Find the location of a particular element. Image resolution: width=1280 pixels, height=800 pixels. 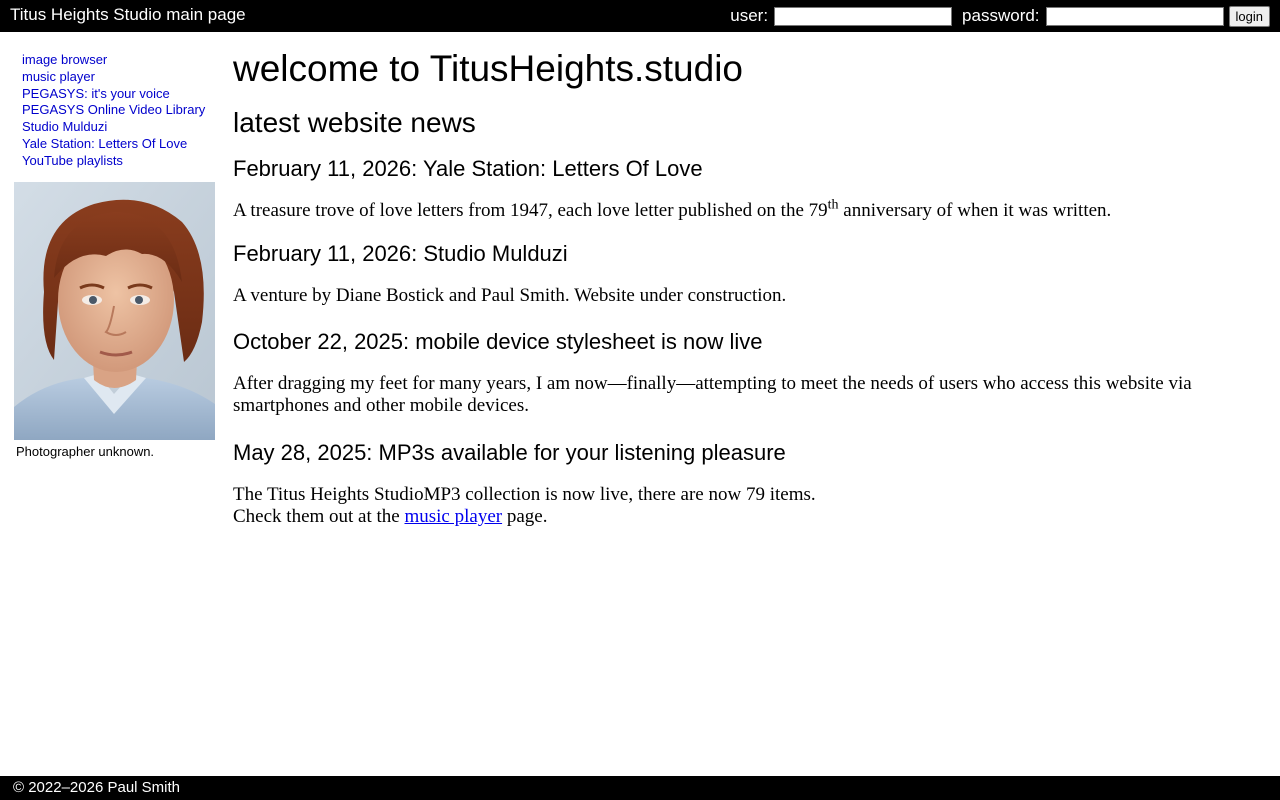

ordinal-suffix: th is located at coordinates (833, 205).